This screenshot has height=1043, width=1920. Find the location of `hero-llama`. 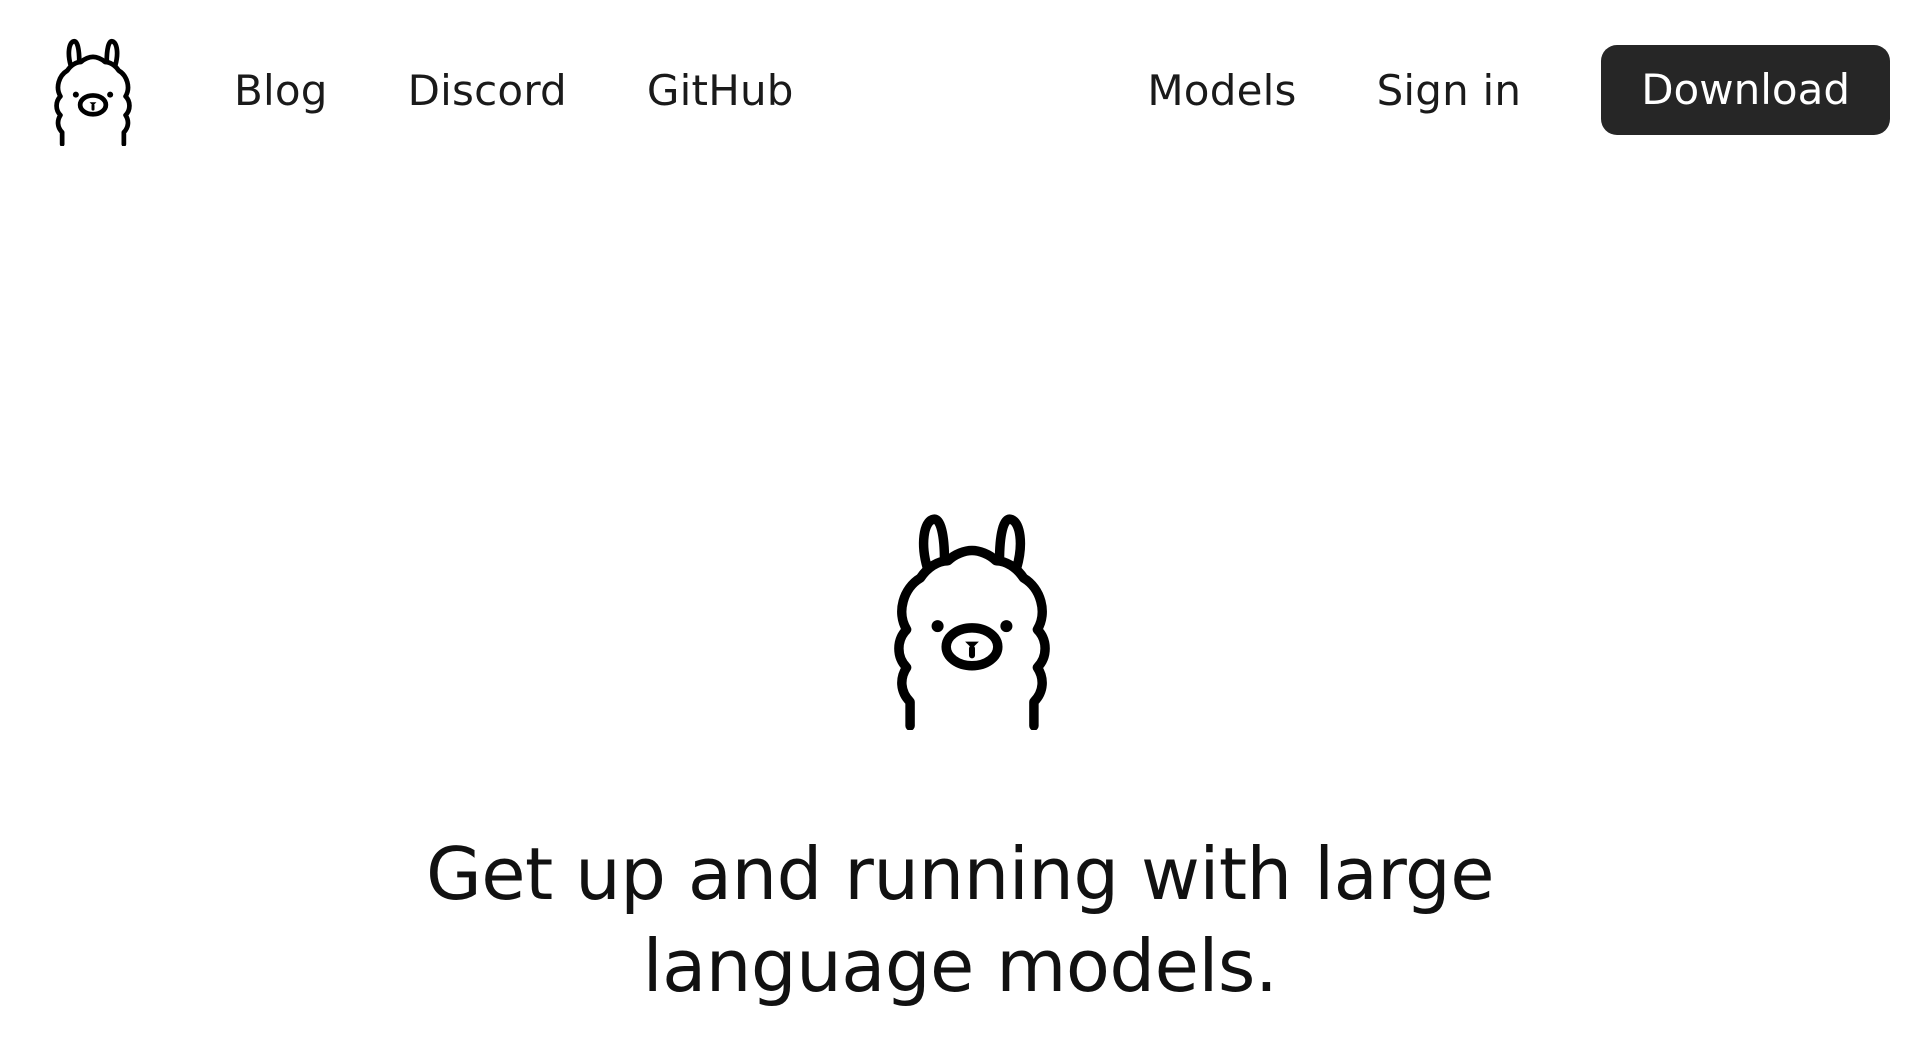

hero-llama is located at coordinates (972, 621).